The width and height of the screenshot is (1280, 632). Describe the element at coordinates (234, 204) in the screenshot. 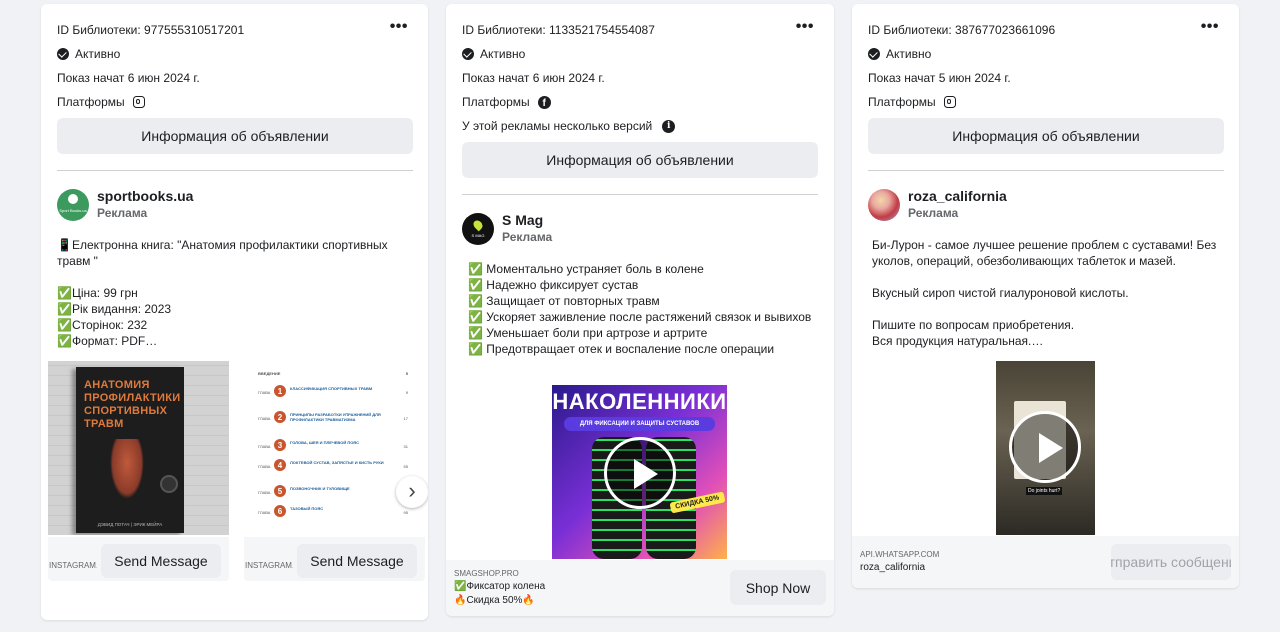

I see `advertiser-header: Sport Books.ua sportbooks.ua Реклама` at that location.